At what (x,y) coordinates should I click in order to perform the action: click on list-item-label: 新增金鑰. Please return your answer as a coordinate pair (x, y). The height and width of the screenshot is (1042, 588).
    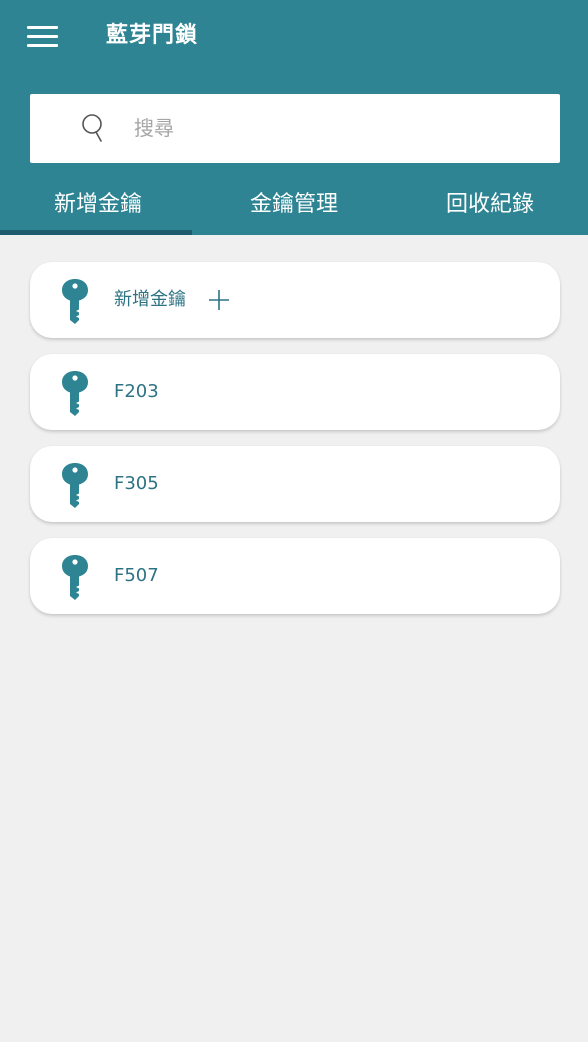
    Looking at the image, I should click on (150, 299).